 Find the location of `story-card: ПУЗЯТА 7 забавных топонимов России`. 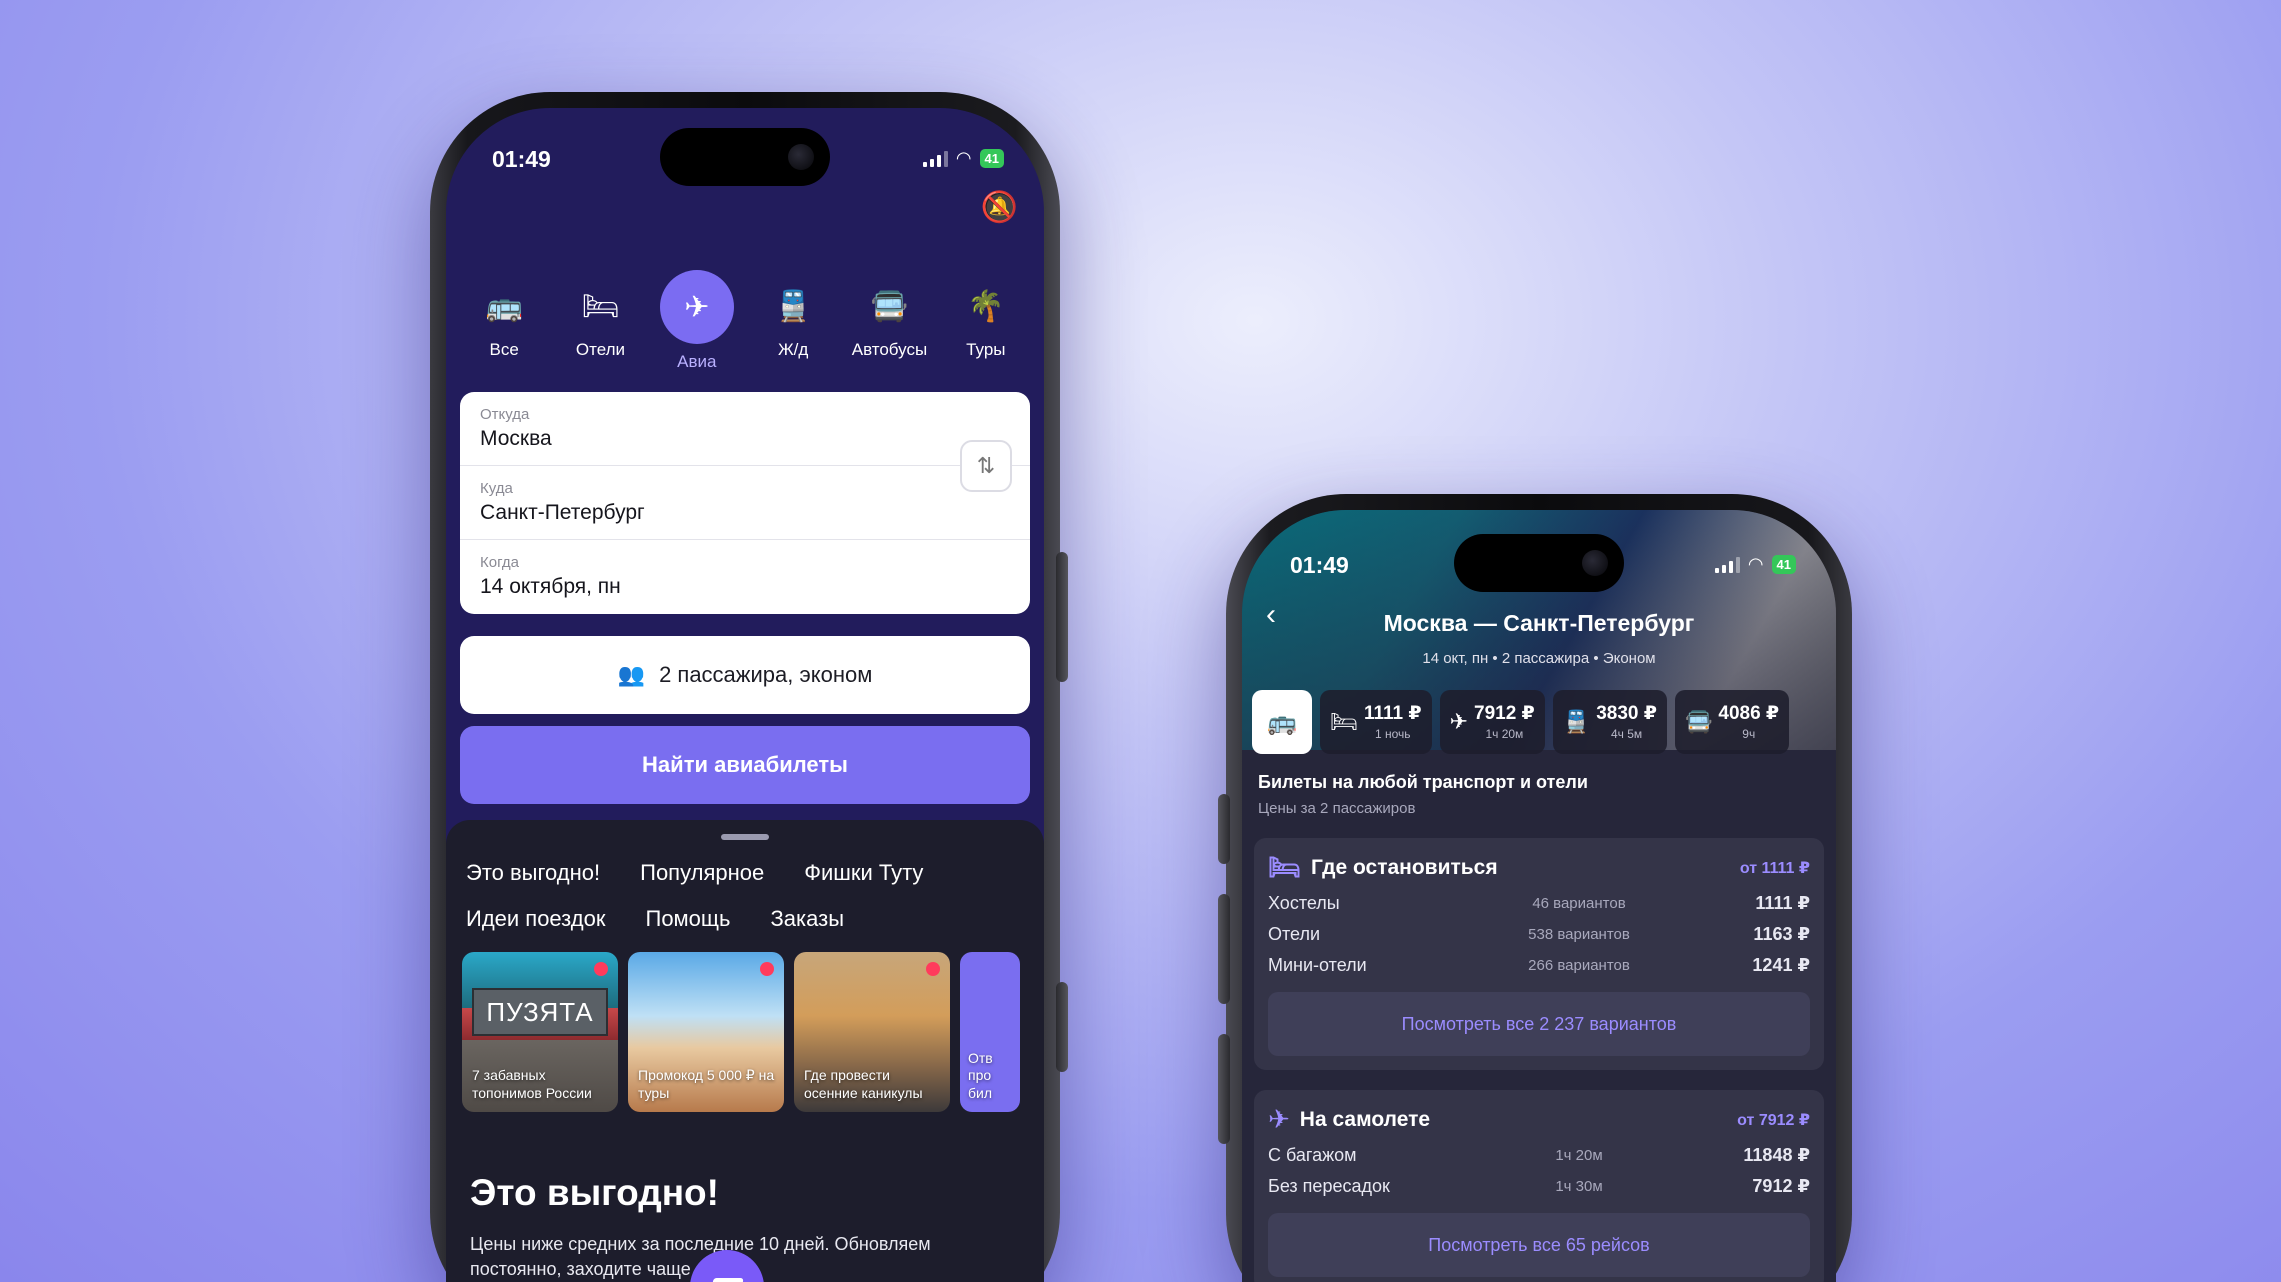

story-card: ПУЗЯТА 7 забавных топонимов России is located at coordinates (540, 1032).